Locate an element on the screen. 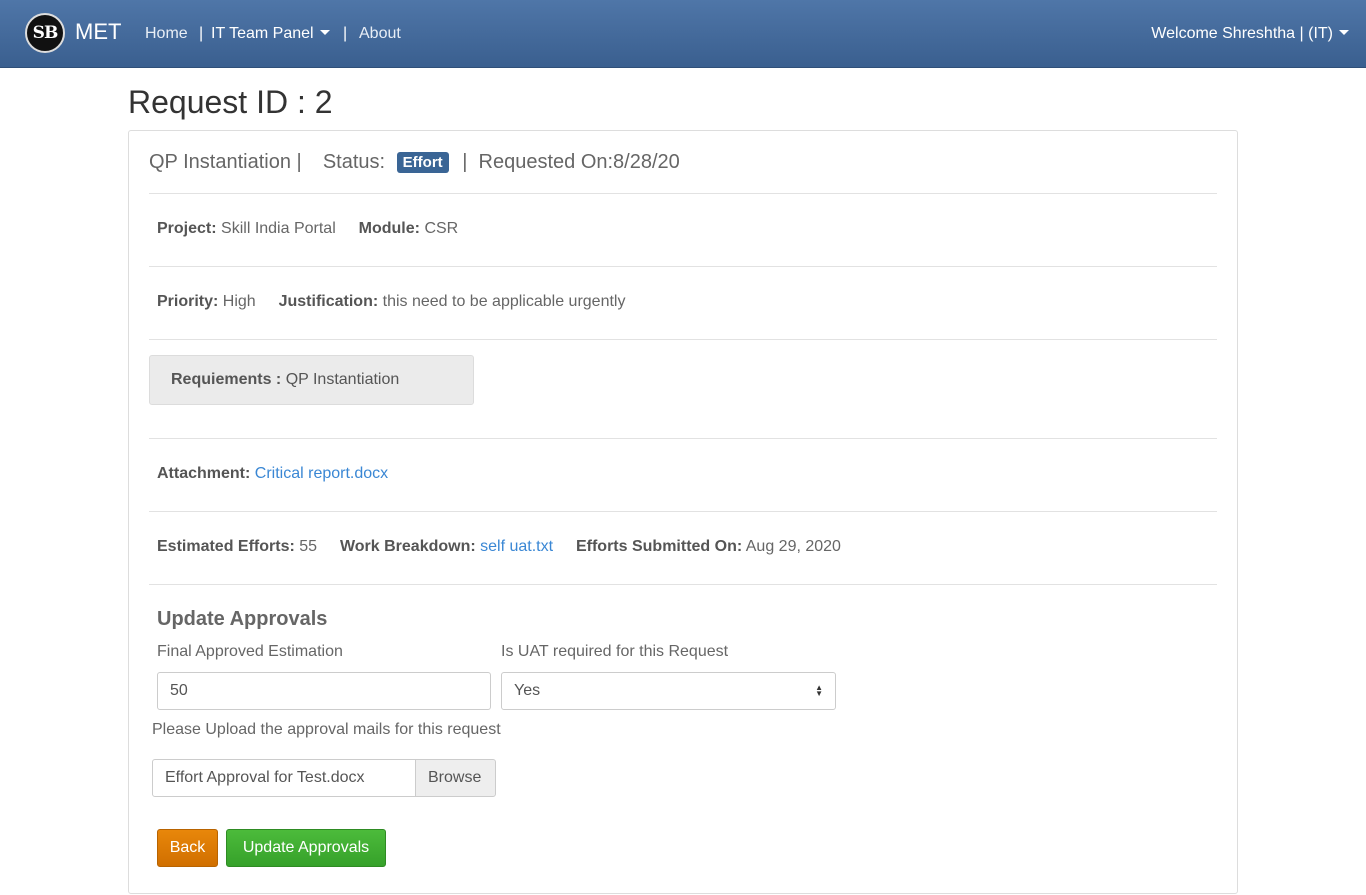  module-value: CSR is located at coordinates (441, 228).